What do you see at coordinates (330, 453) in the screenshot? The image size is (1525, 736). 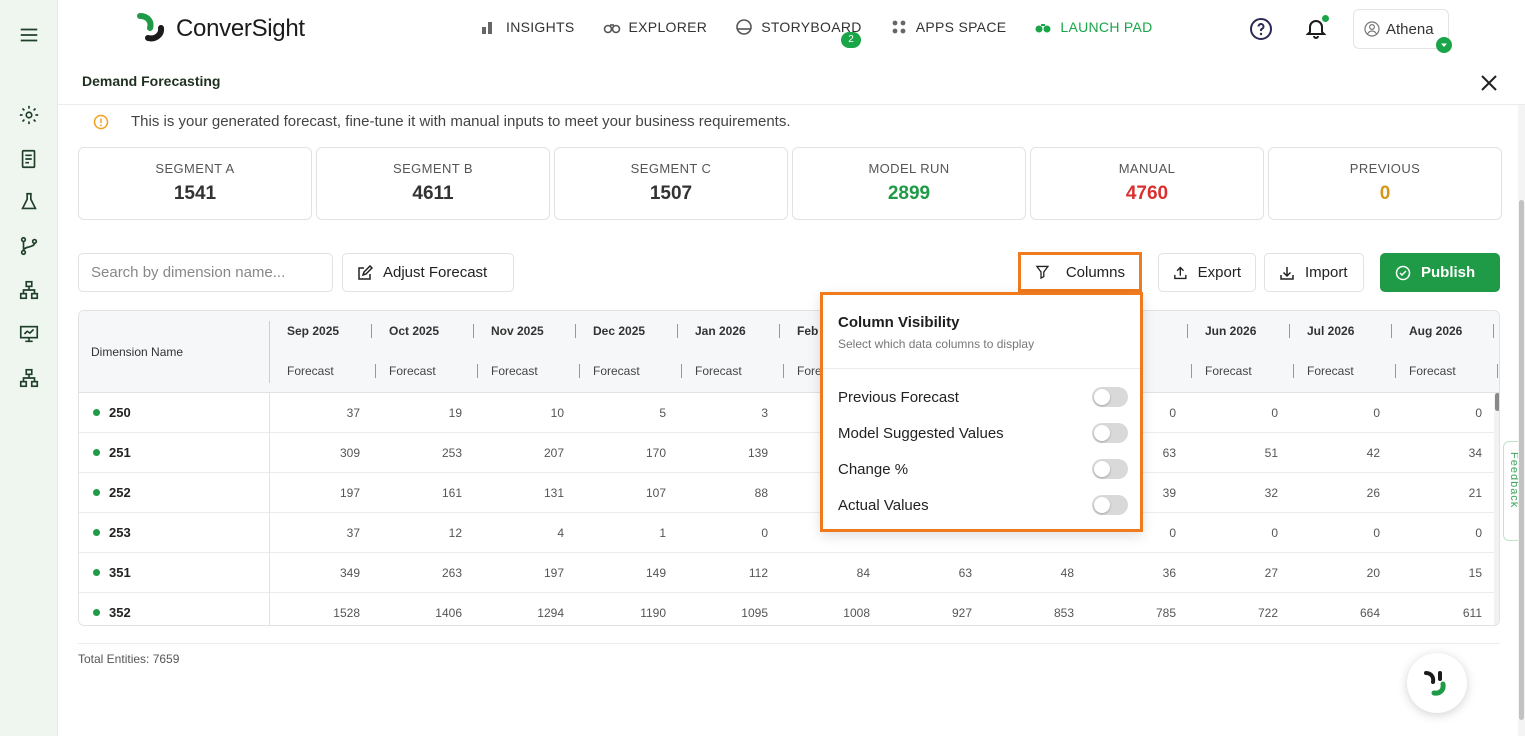 I see `forecast-cell: 309` at bounding box center [330, 453].